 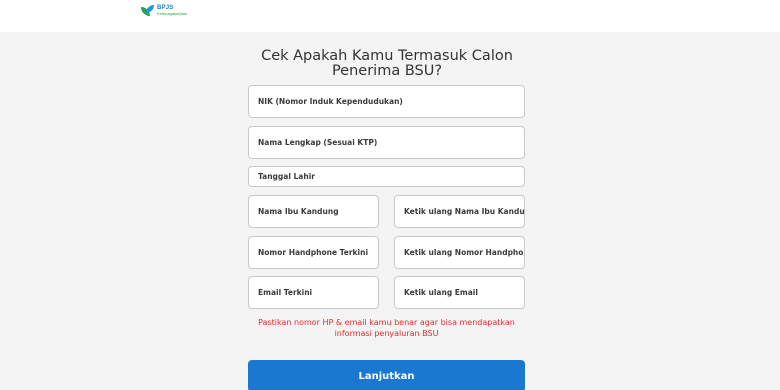 I want to click on email-field-box, so click(x=313, y=292).